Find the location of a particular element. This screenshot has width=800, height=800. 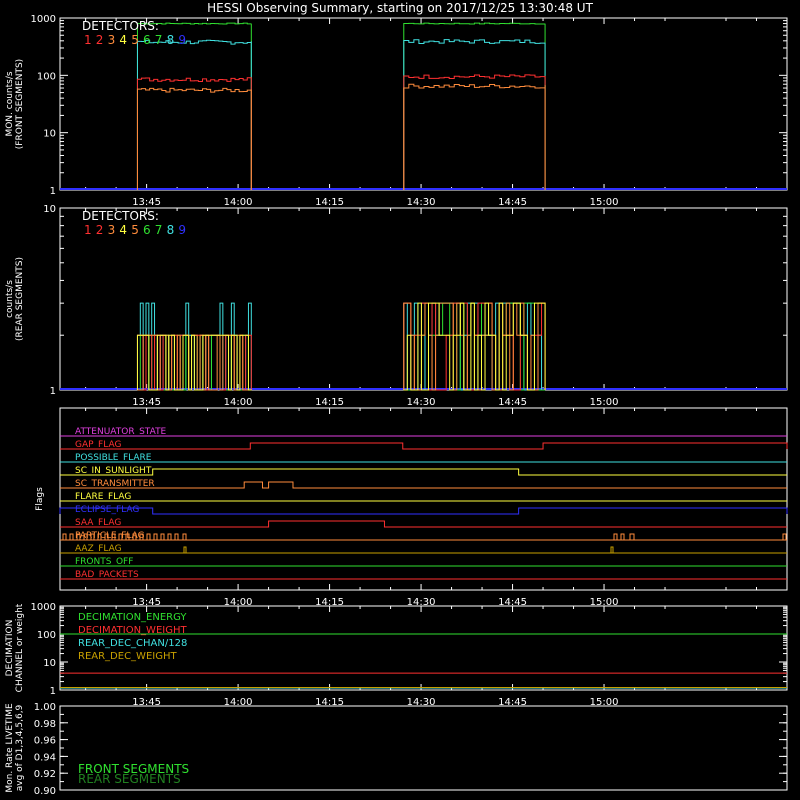

rear-y-label: counts/s is located at coordinates (10, 299).